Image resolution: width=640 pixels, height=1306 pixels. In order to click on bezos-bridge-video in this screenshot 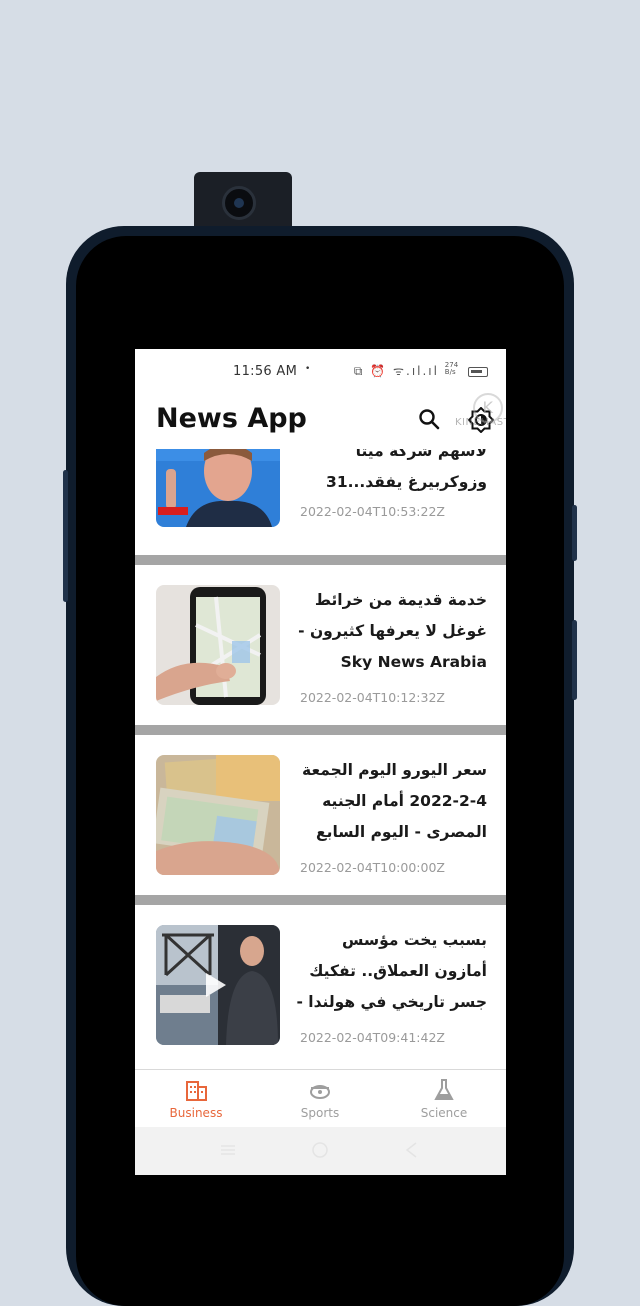, I will do `click(218, 985)`.